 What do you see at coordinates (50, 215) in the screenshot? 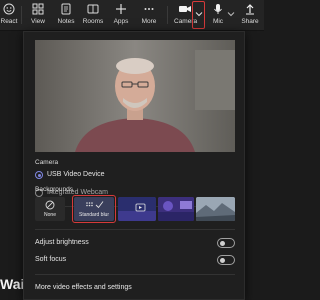
I see `background-none-label: None` at bounding box center [50, 215].